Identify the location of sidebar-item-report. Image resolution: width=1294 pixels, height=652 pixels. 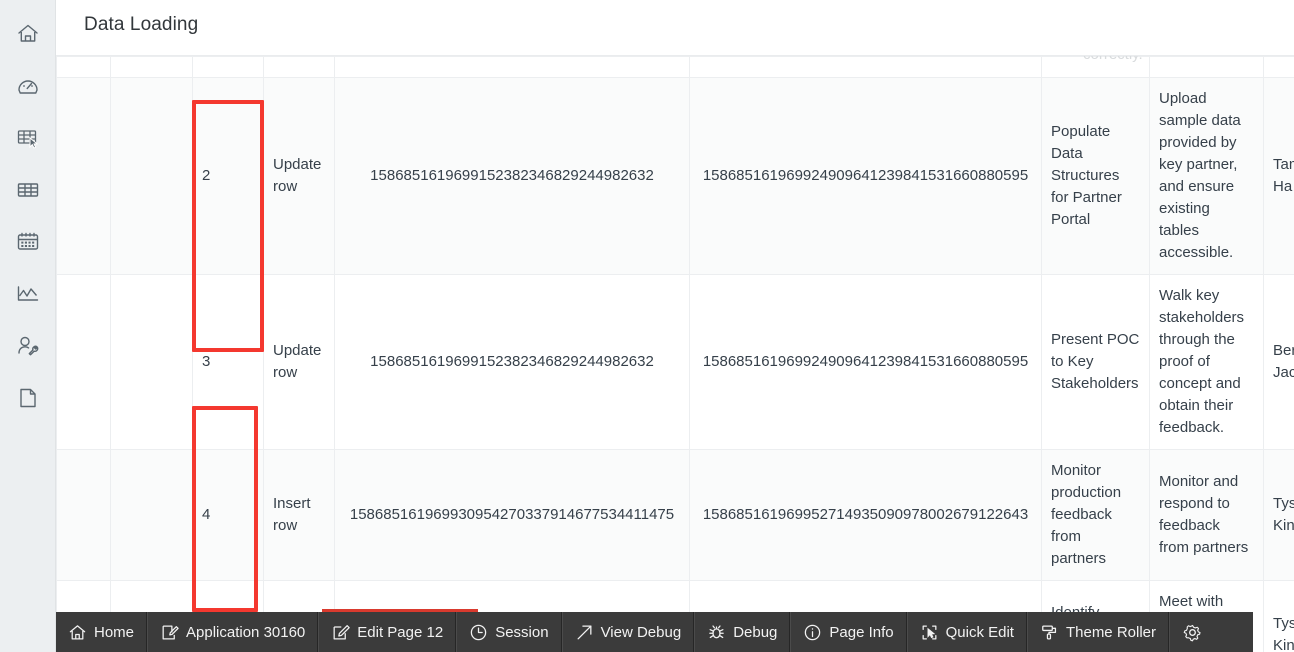
(28, 190).